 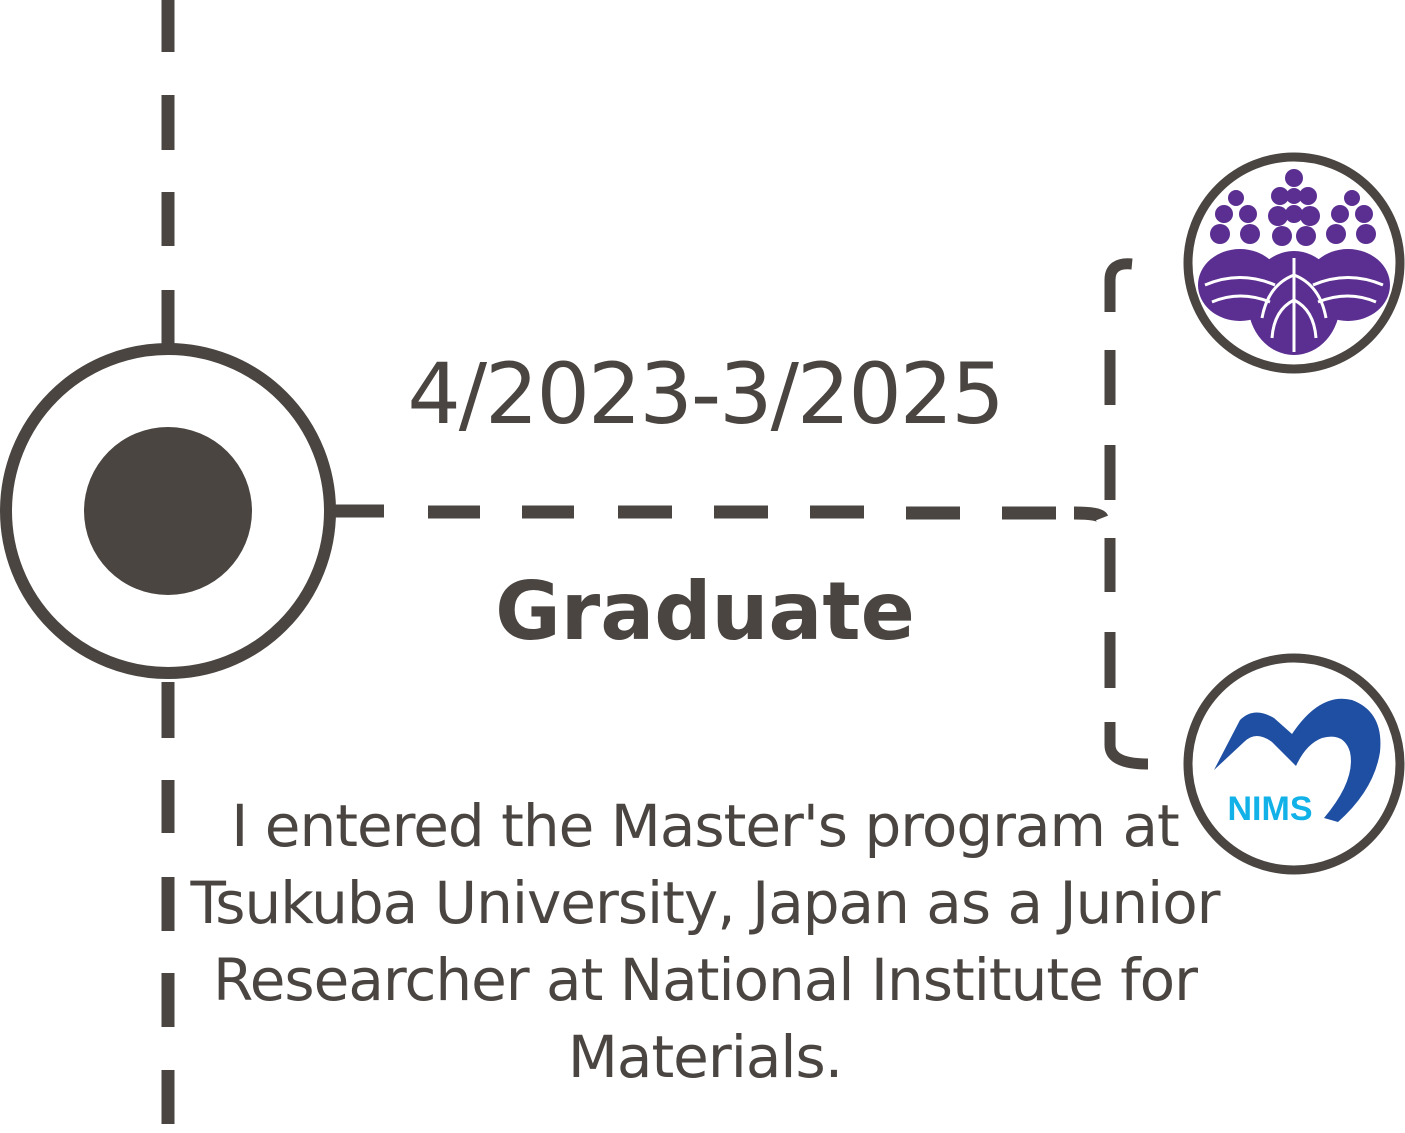 I want to click on nims-logo-text: NIMS, so click(x=1270, y=809).